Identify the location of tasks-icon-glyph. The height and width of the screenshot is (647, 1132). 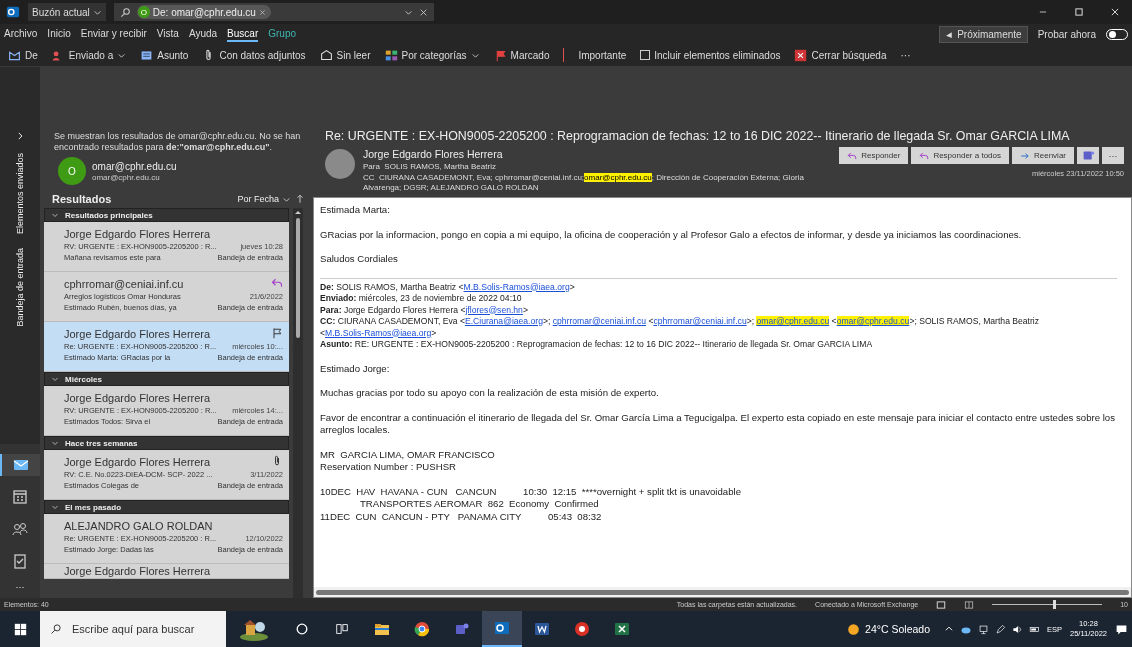
(20, 561).